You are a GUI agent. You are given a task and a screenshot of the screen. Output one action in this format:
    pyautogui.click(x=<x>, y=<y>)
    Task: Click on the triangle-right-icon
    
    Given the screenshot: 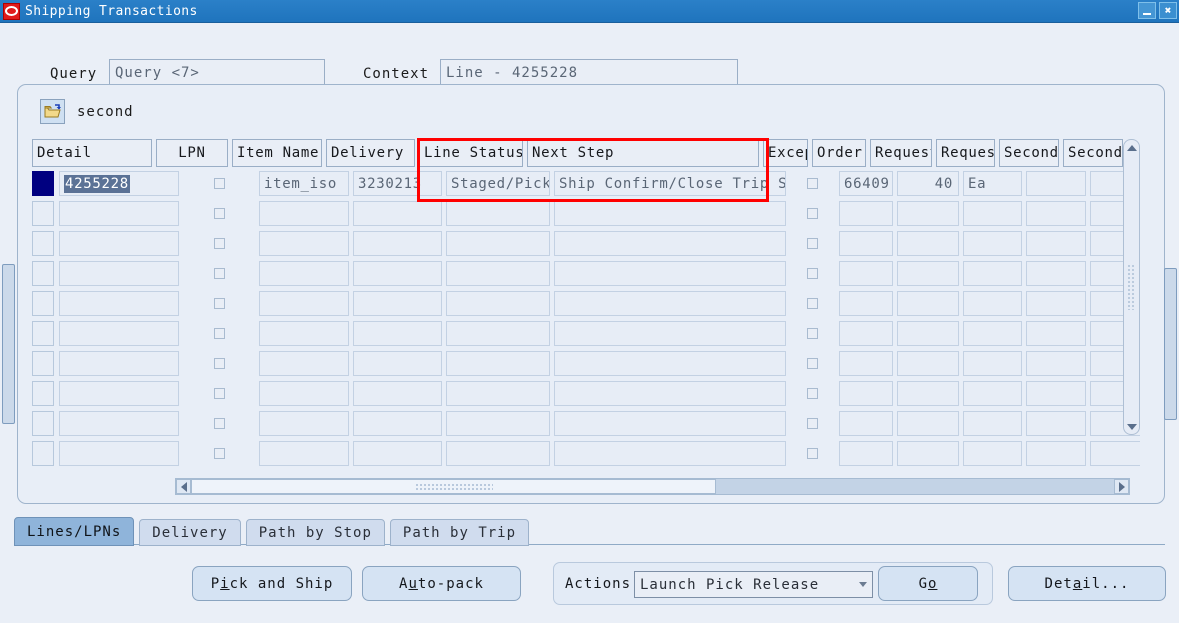 What is the action you would take?
    pyautogui.click(x=1121, y=486)
    